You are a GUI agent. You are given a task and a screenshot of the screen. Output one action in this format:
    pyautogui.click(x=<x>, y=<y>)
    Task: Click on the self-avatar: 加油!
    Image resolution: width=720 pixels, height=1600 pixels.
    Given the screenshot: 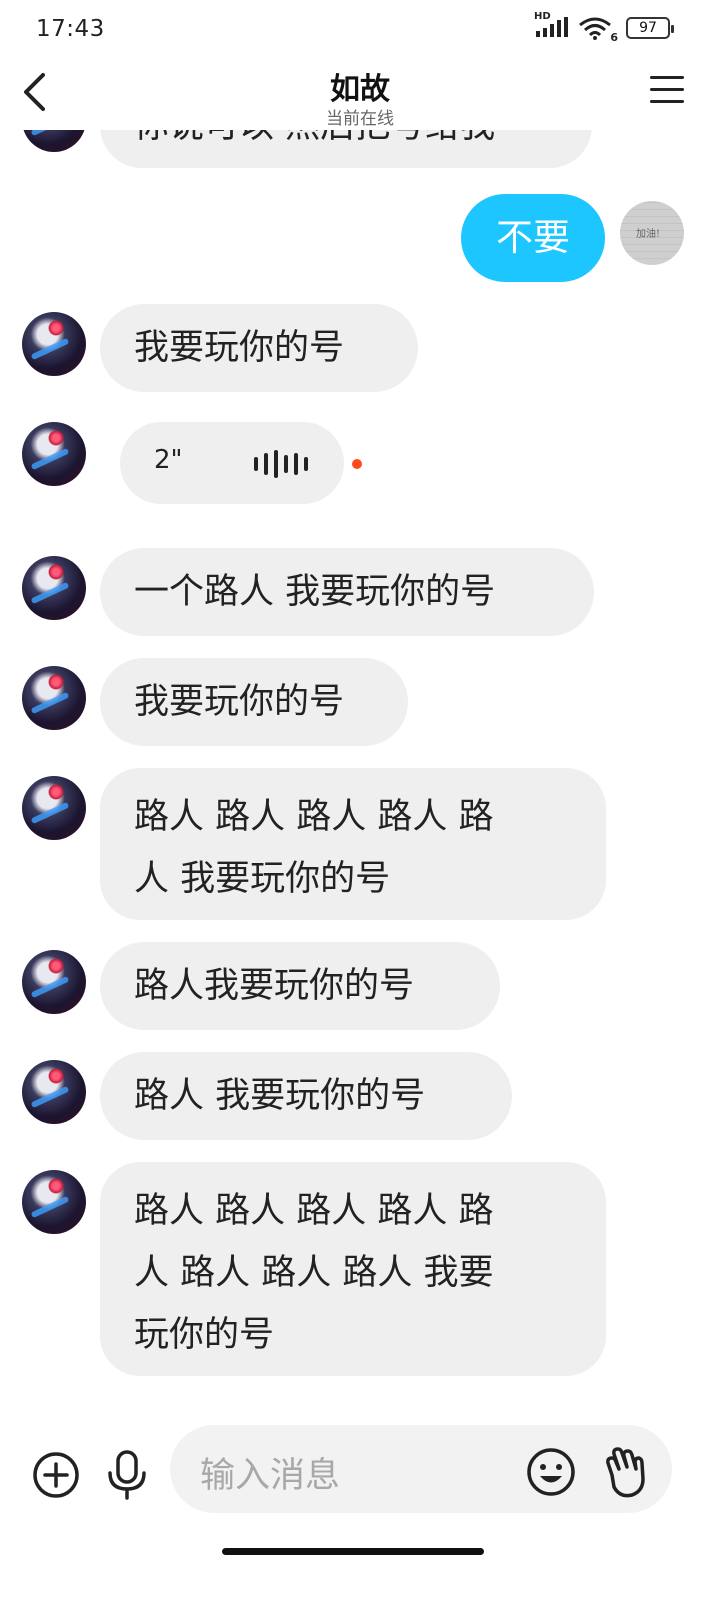 What is the action you would take?
    pyautogui.click(x=652, y=233)
    